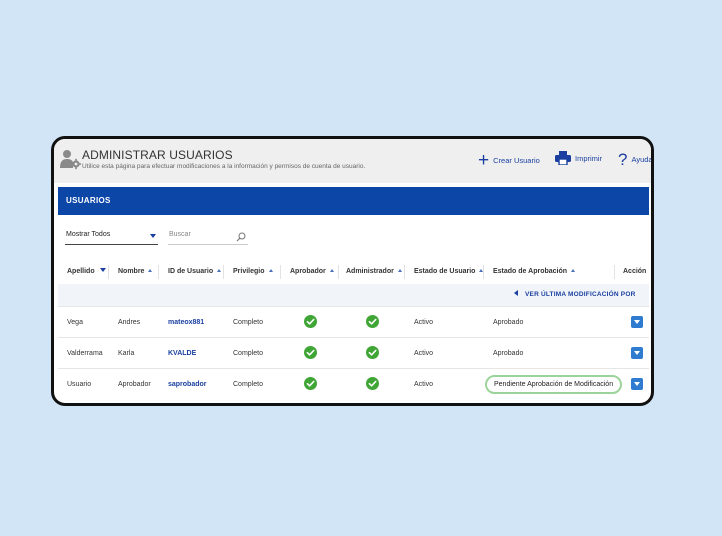 Image resolution: width=722 pixels, height=536 pixels. What do you see at coordinates (102, 270) in the screenshot?
I see `sort-desc-icon` at bounding box center [102, 270].